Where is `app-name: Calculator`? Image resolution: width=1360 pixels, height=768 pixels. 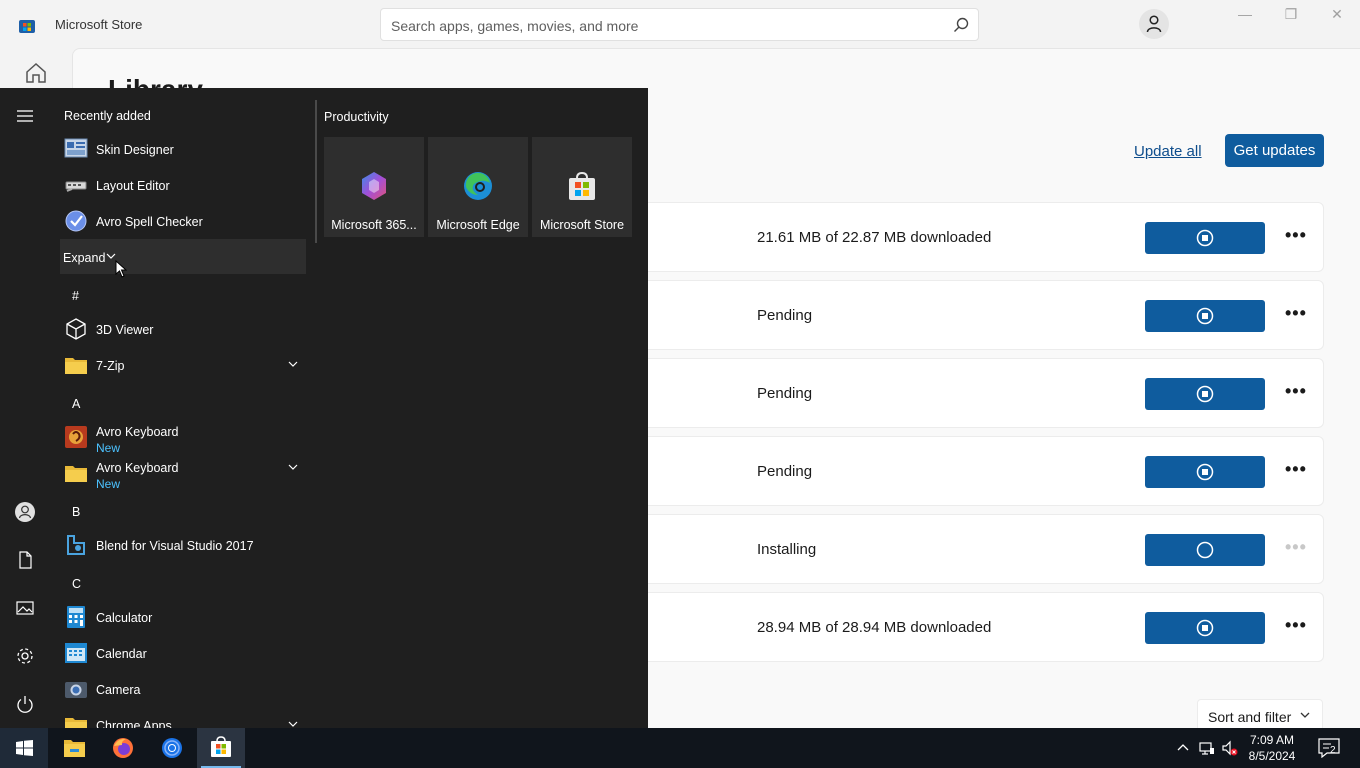 app-name: Calculator is located at coordinates (124, 618).